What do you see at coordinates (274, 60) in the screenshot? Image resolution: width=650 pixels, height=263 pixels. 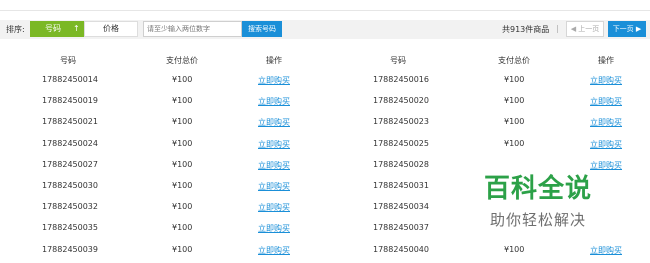 I see `header-action-left: 操作` at bounding box center [274, 60].